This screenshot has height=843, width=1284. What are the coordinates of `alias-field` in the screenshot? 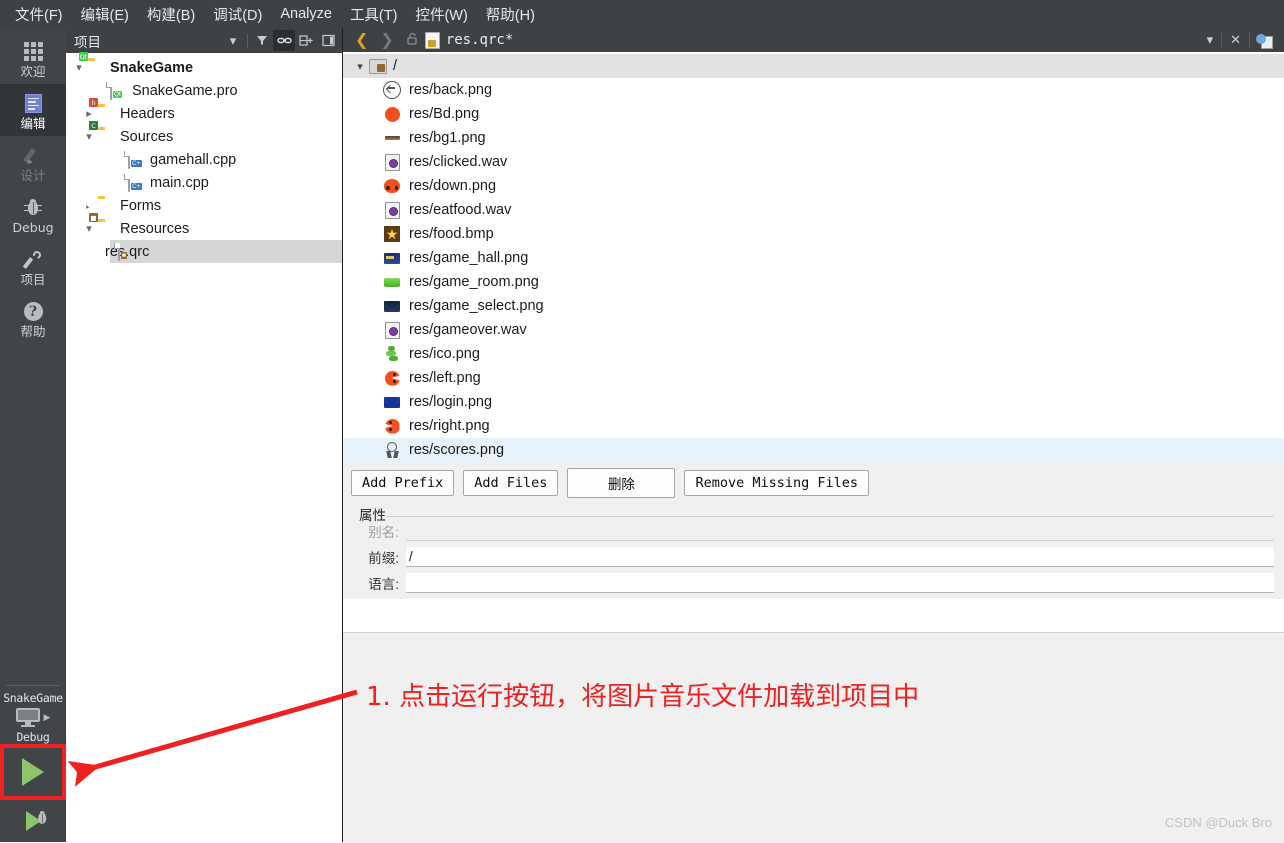 It's located at (840, 531).